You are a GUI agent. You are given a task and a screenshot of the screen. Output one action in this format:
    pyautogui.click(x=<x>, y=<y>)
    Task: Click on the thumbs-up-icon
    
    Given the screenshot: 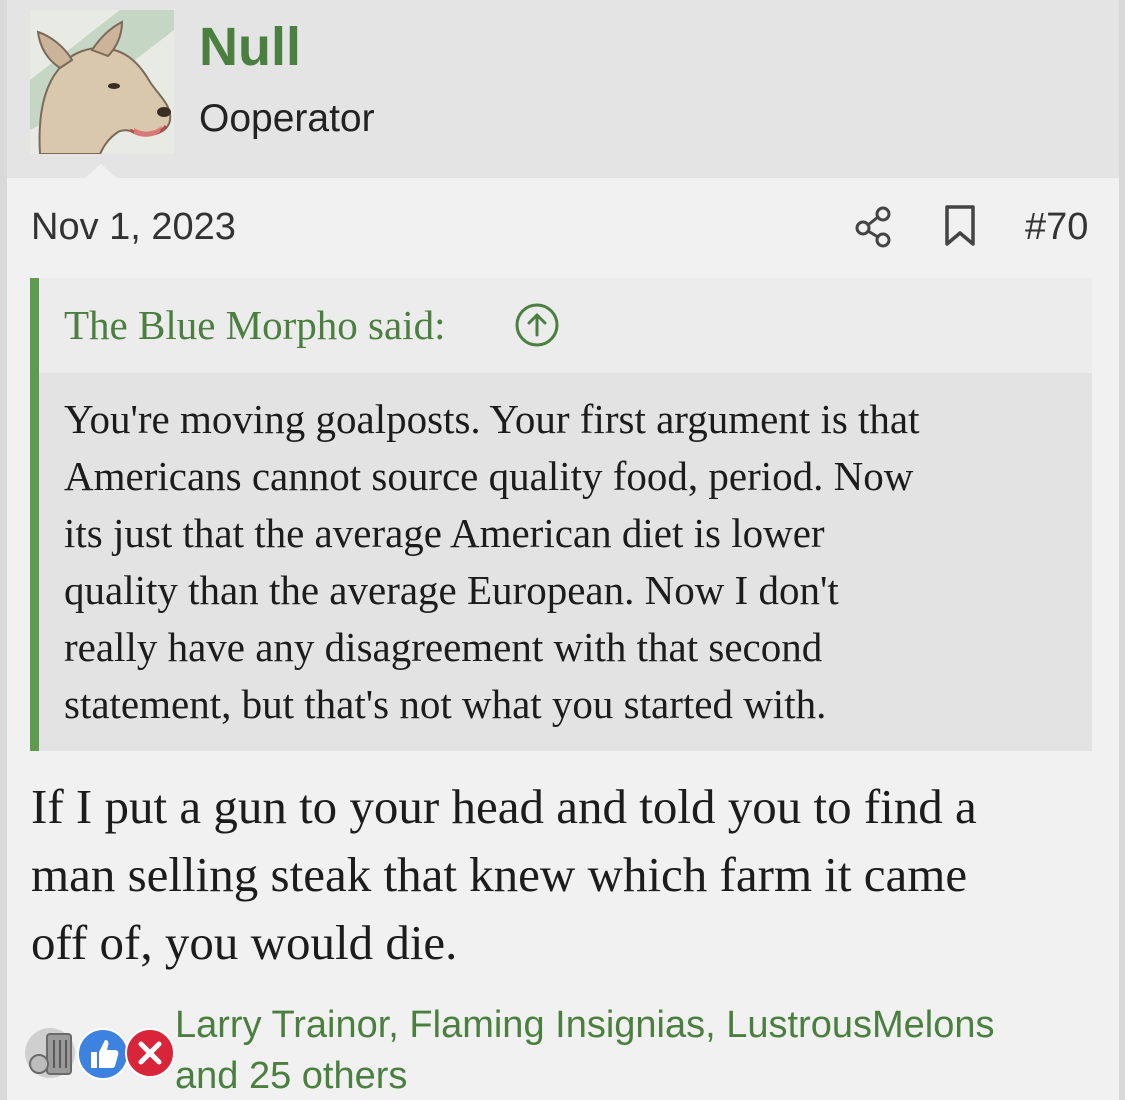 What is the action you would take?
    pyautogui.click(x=103, y=1054)
    